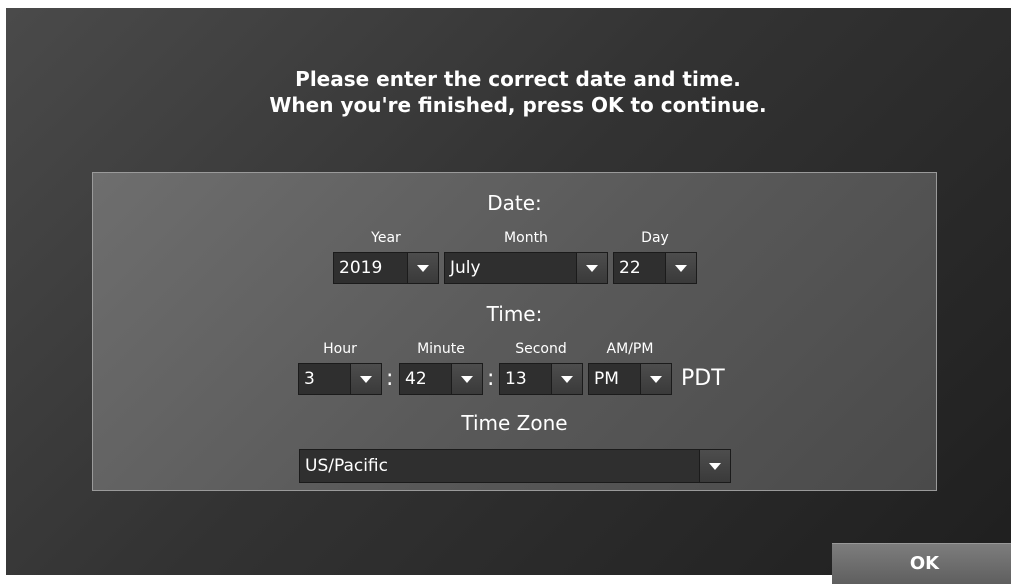 Image resolution: width=1011 pixels, height=584 pixels. What do you see at coordinates (309, 379) in the screenshot?
I see `hour-value: 3` at bounding box center [309, 379].